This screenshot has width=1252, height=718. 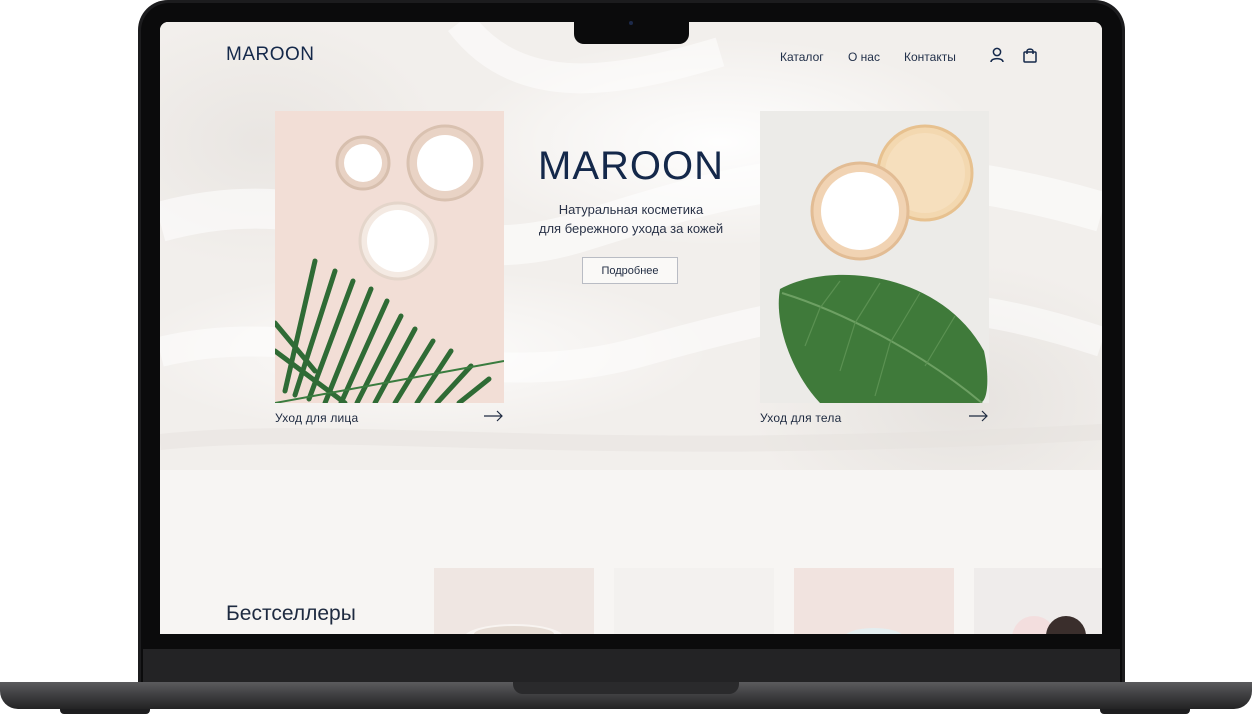 I want to click on camera-icon, so click(x=631, y=23).